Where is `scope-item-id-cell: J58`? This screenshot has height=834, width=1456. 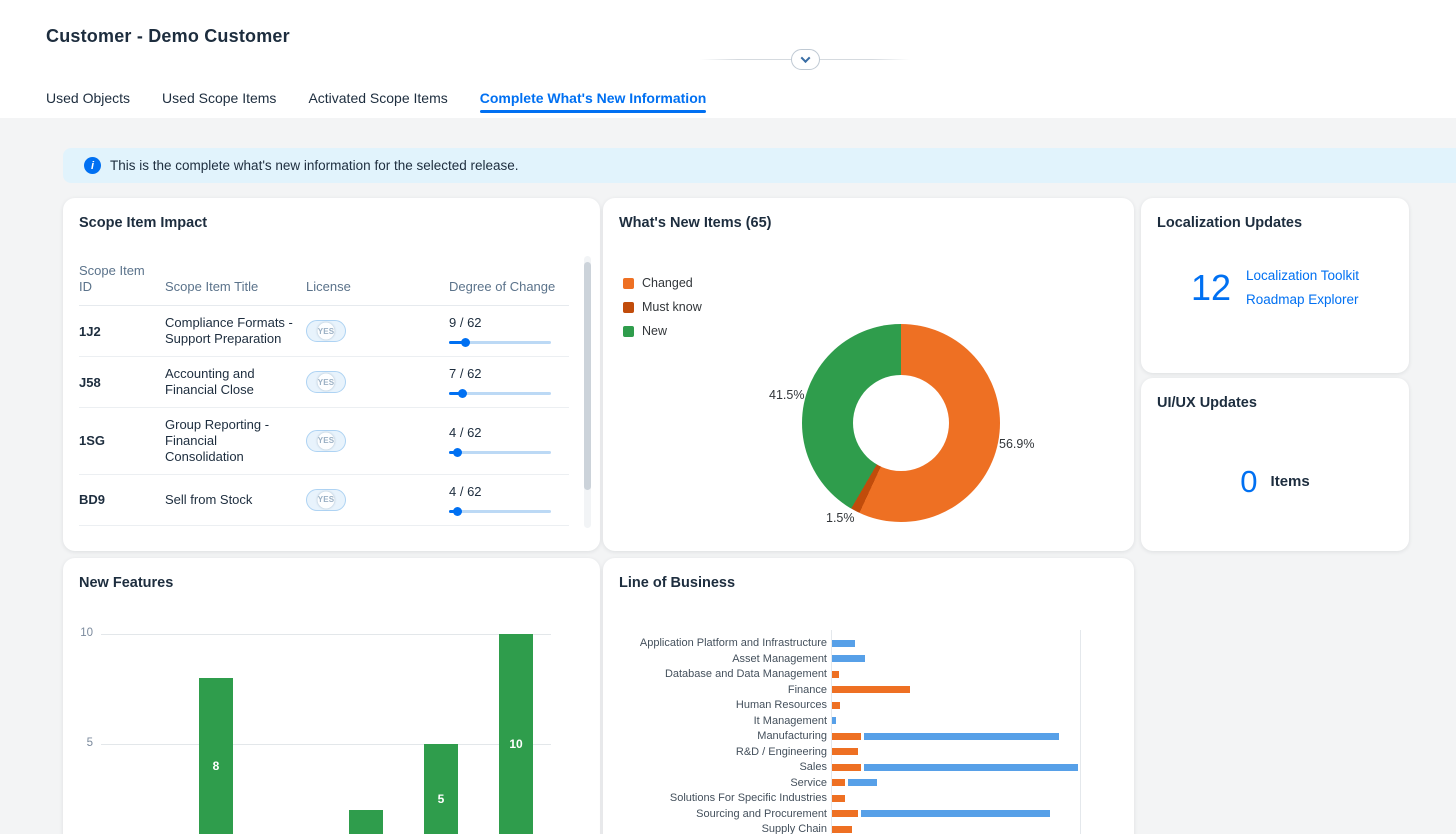
scope-item-id-cell: J58 is located at coordinates (90, 382).